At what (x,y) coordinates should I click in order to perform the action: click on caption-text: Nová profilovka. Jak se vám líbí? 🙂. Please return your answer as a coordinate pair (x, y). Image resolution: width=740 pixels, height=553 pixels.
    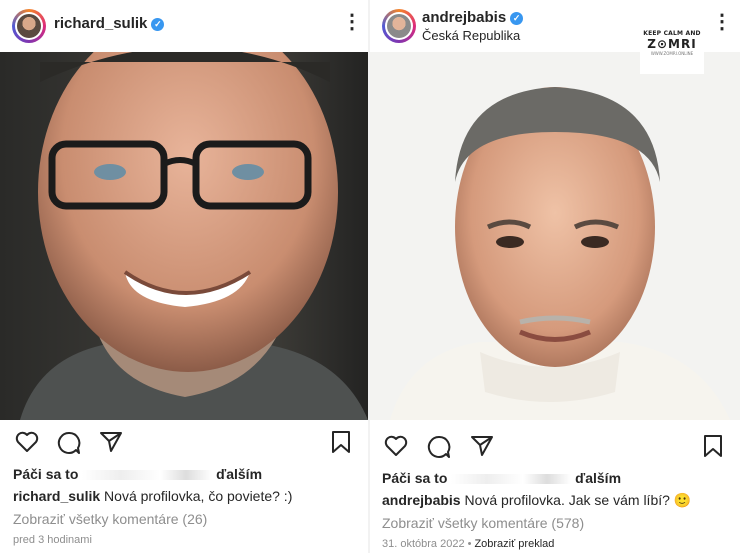
    Looking at the image, I should click on (576, 500).